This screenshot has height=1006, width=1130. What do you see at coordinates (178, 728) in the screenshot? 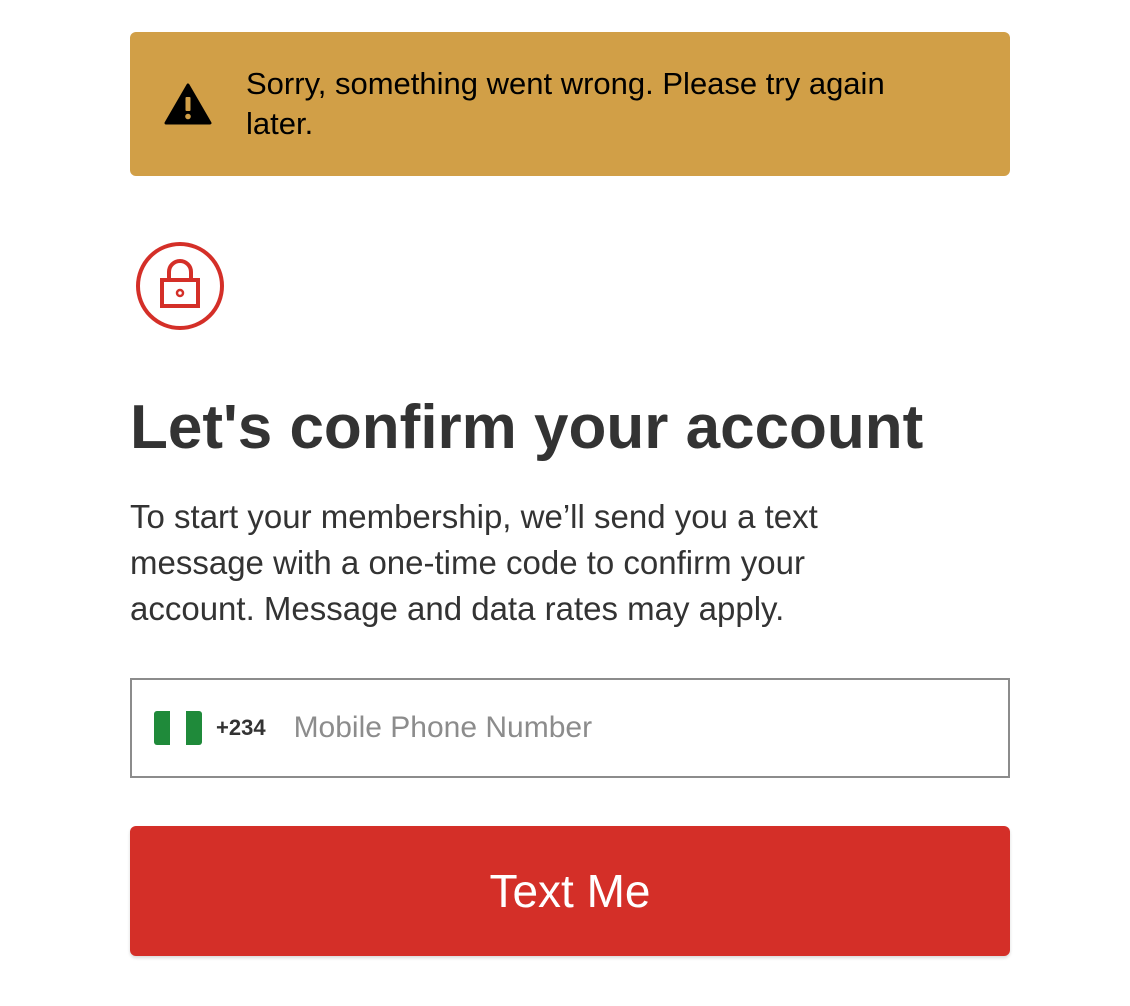
I see `nigeria-flag-icon` at bounding box center [178, 728].